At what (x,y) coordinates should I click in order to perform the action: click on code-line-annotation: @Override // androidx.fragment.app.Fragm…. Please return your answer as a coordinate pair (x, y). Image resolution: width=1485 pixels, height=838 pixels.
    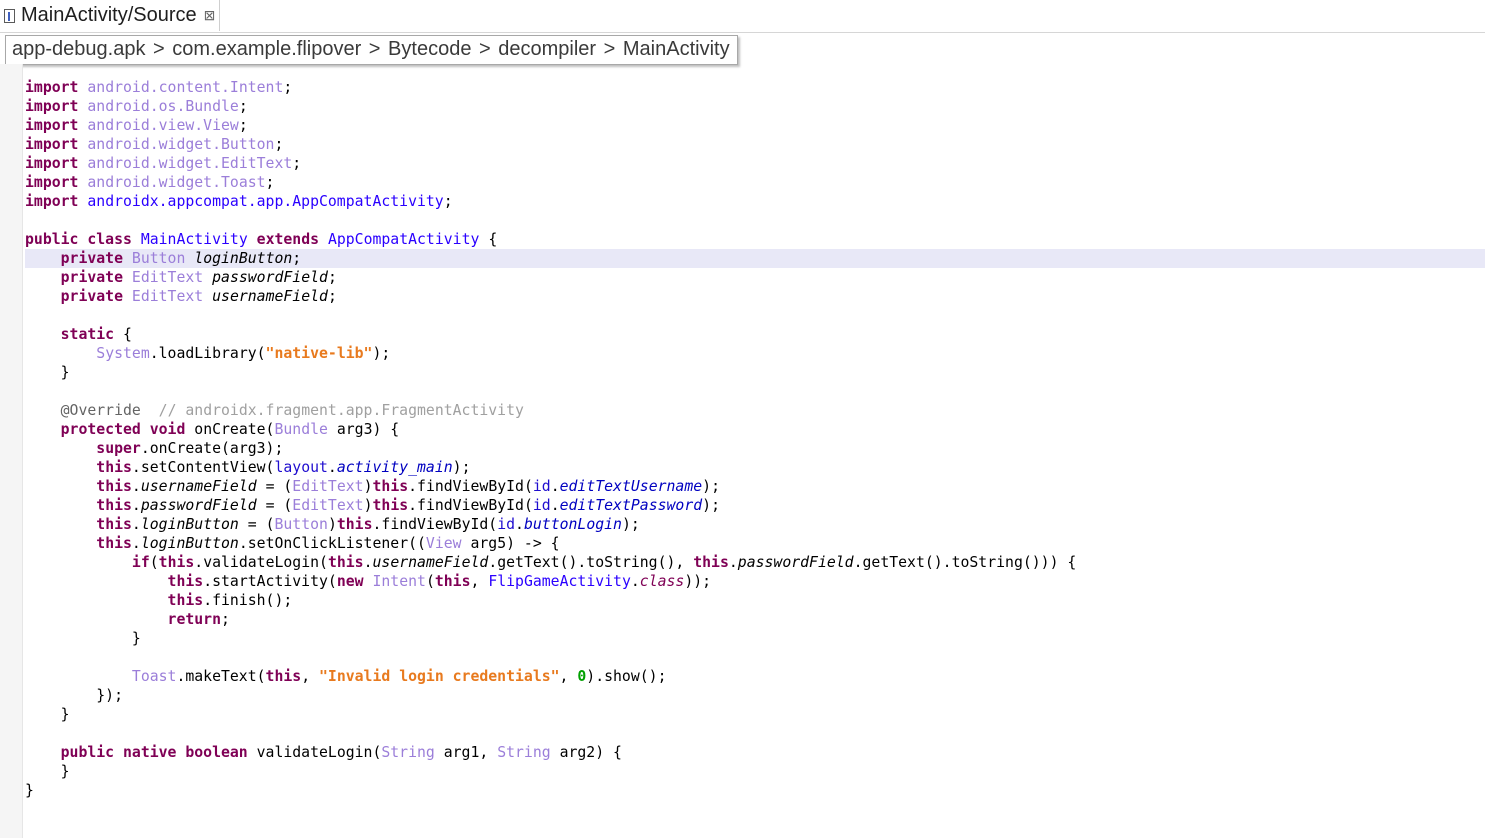
    Looking at the image, I should click on (292, 410).